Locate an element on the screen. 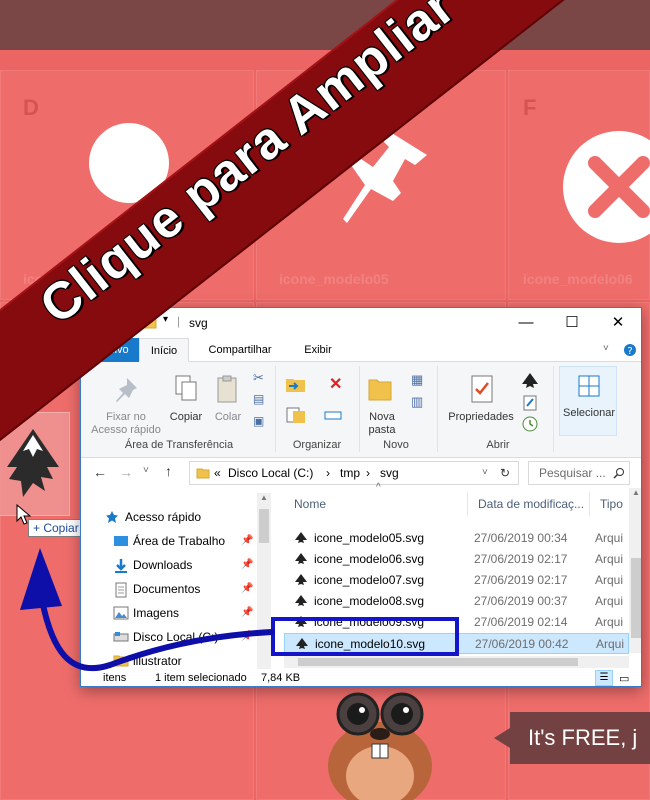  forward-arrow-icon: → is located at coordinates (126, 472).